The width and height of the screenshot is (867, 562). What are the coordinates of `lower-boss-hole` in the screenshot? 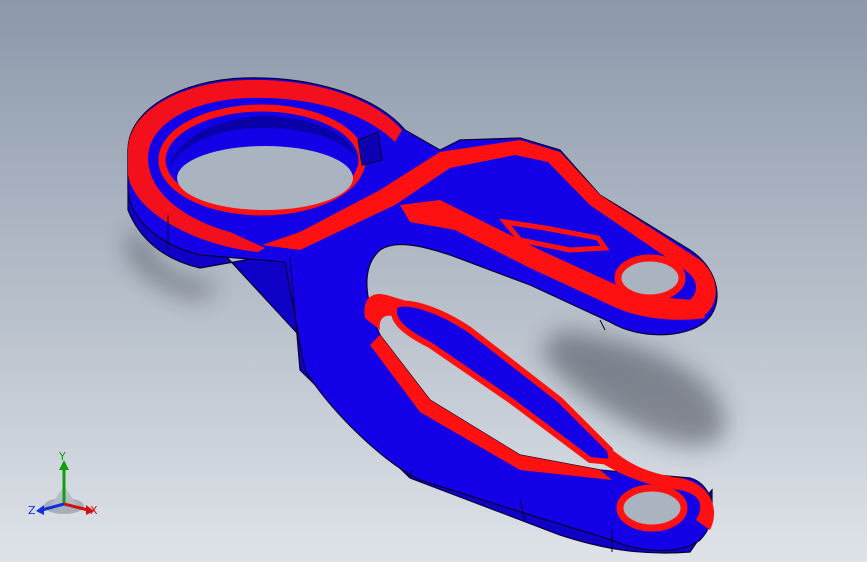 It's located at (652, 508).